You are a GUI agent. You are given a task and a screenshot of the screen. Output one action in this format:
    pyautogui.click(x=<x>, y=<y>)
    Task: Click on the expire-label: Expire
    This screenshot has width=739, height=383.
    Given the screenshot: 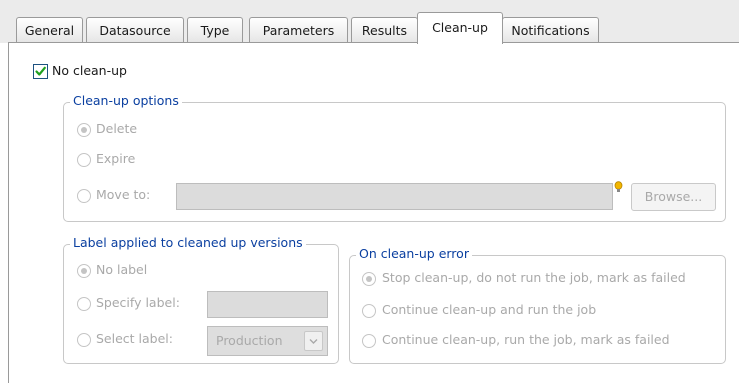 What is the action you would take?
    pyautogui.click(x=116, y=158)
    